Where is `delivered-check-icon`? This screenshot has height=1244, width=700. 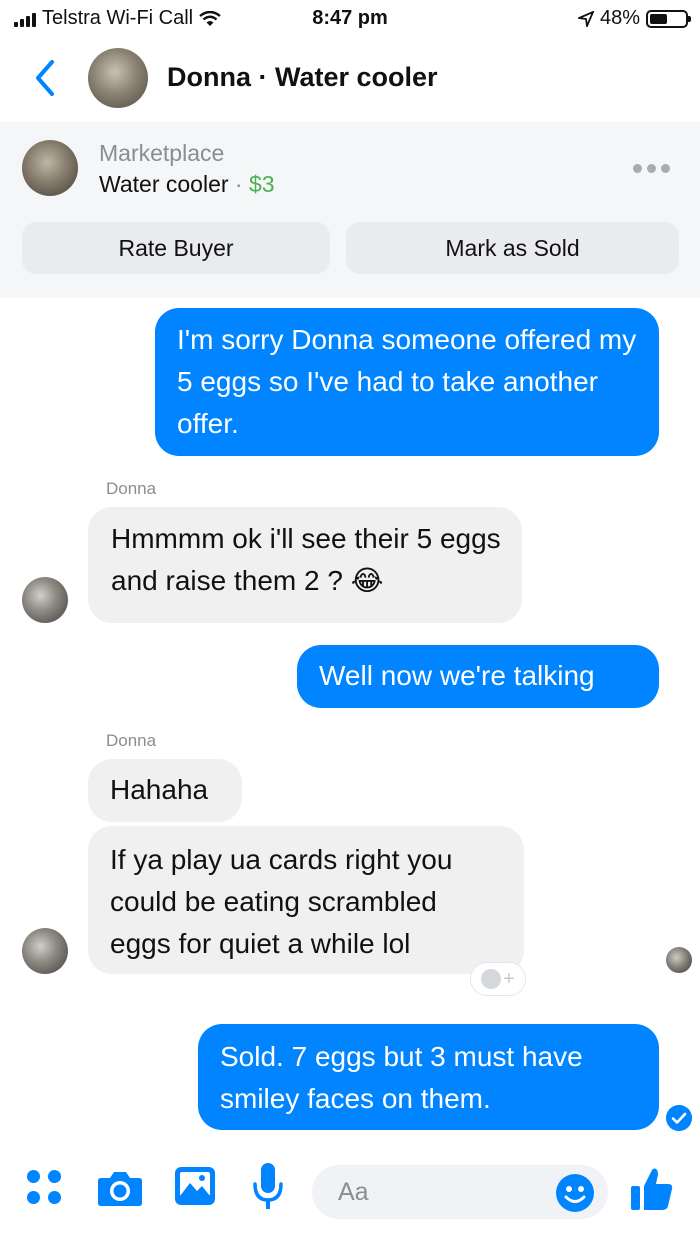
delivered-check-icon is located at coordinates (679, 1118).